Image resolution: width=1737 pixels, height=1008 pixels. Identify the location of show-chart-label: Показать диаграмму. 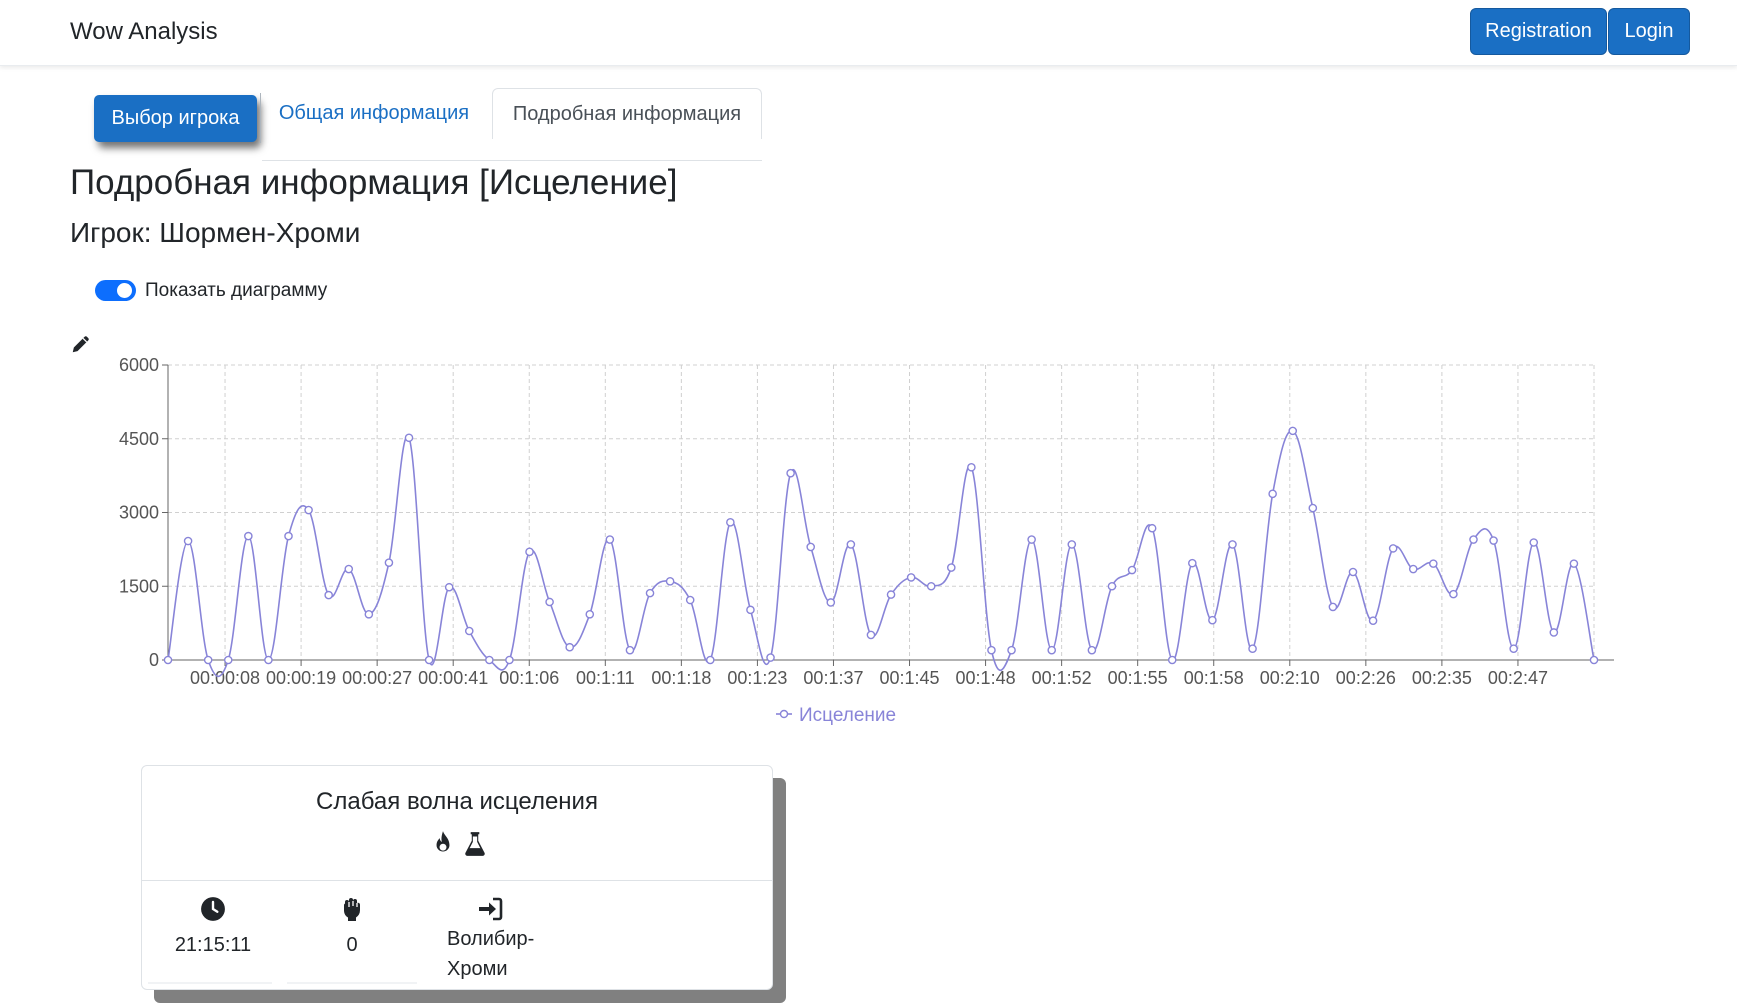
(236, 291).